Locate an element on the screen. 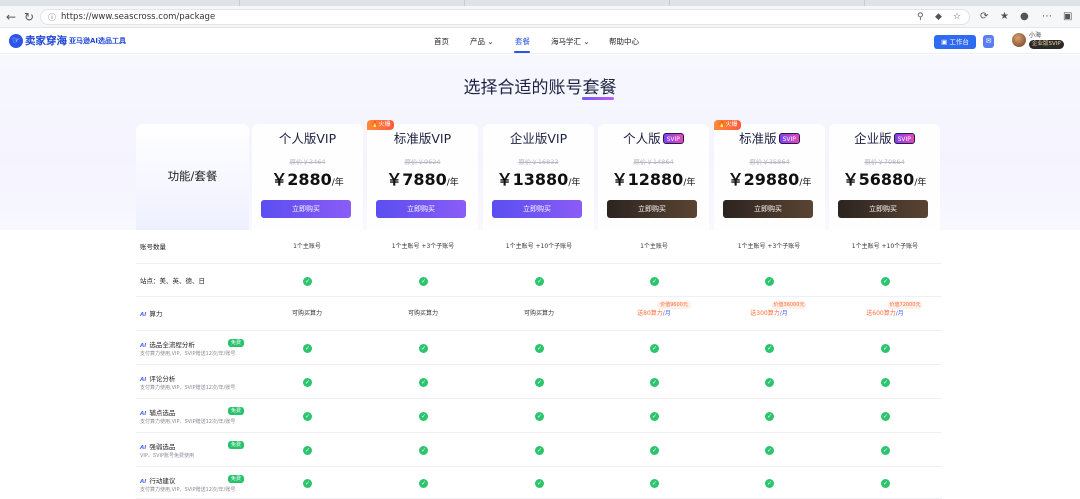 Image resolution: width=1080 pixels, height=499 pixels. credit-amount: 送80算力/月 is located at coordinates (654, 313).